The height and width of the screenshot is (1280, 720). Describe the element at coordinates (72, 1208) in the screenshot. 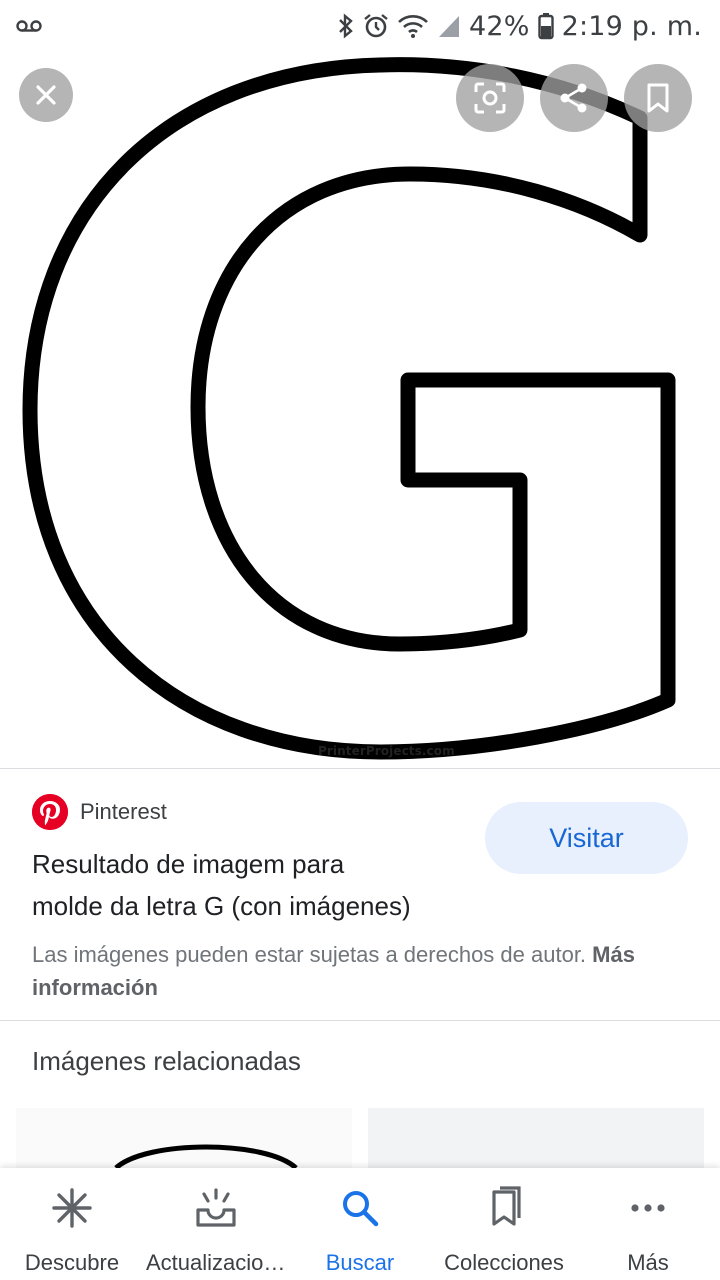

I see `discover-icon` at that location.